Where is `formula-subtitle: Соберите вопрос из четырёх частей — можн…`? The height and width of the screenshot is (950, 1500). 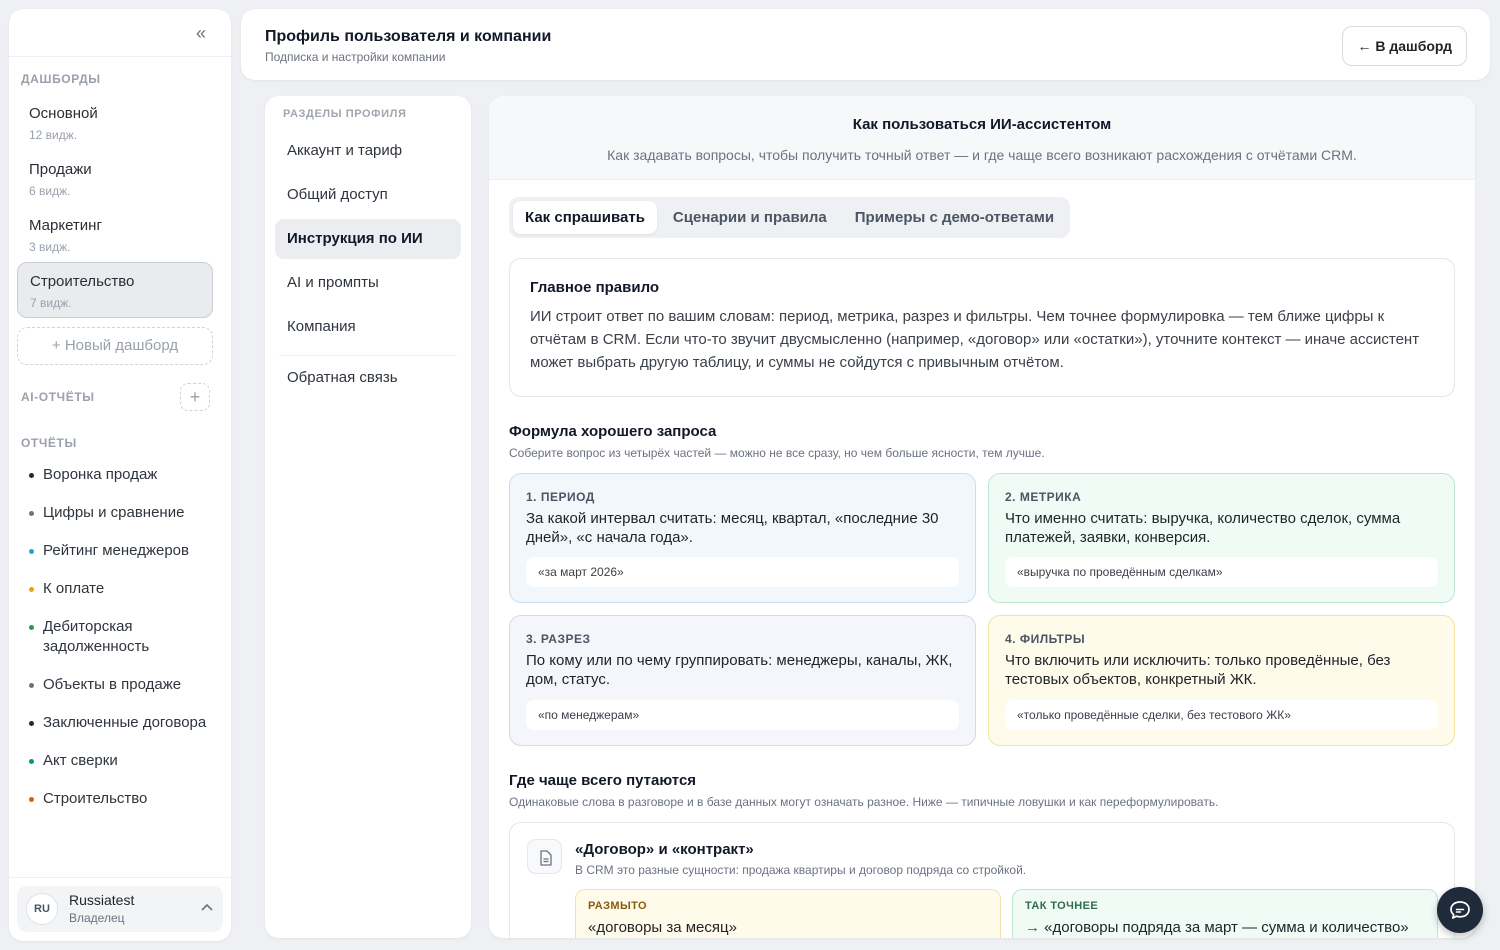 formula-subtitle: Соберите вопрос из четырёх частей — можн… is located at coordinates (777, 453).